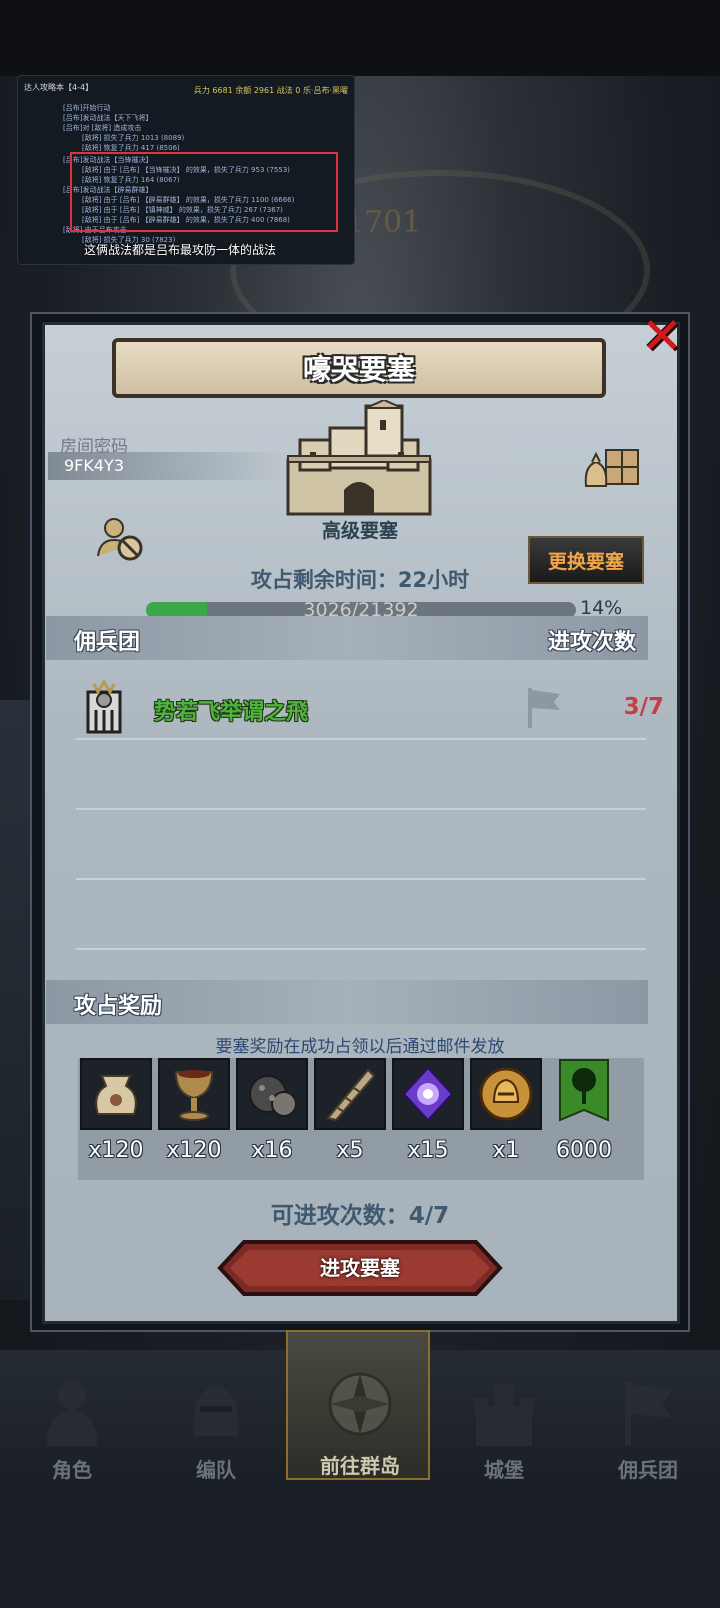  I want to click on reward-quantity: 6000, so click(584, 1150).